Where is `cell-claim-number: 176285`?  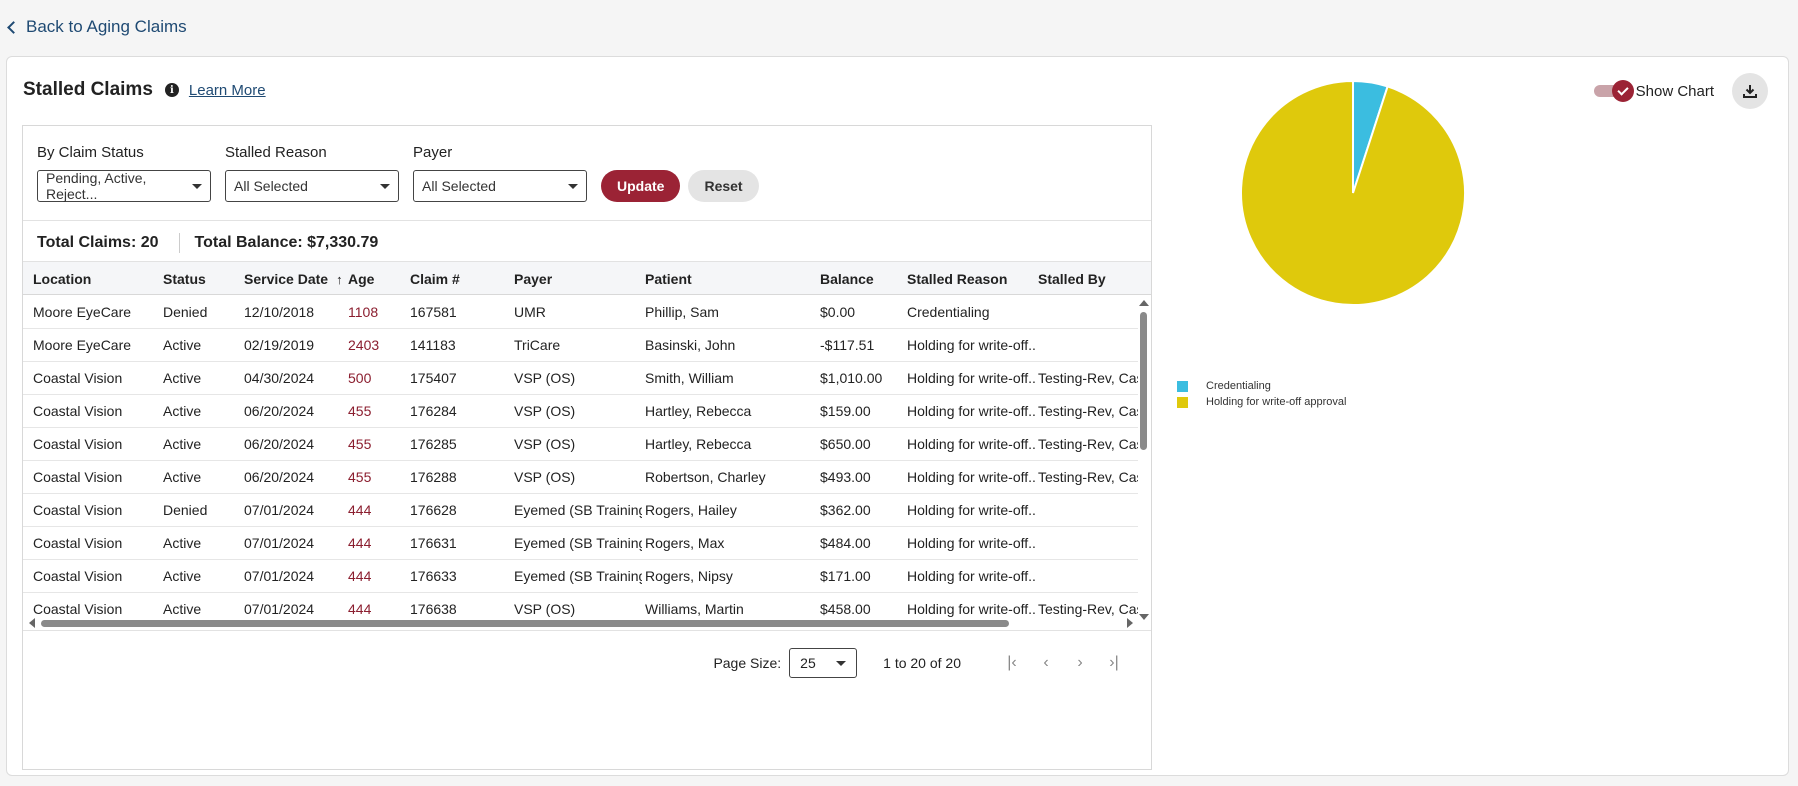 cell-claim-number: 176285 is located at coordinates (433, 444).